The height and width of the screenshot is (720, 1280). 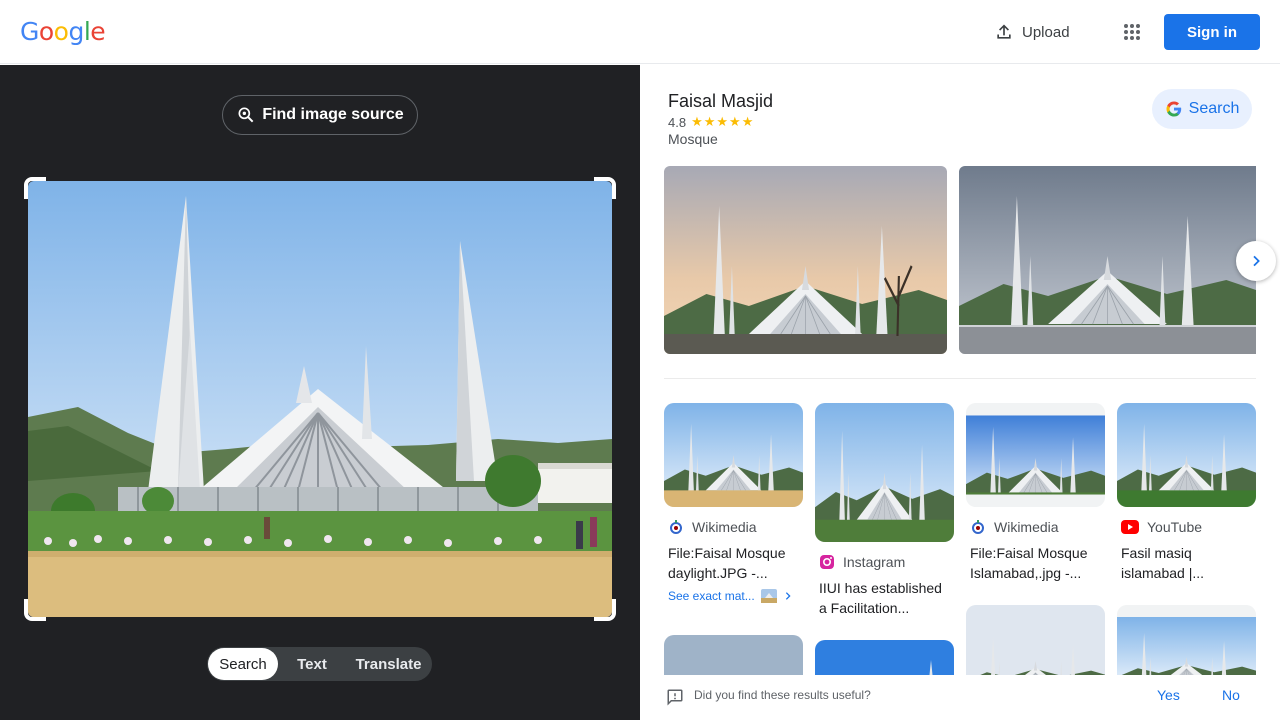 What do you see at coordinates (1046, 32) in the screenshot?
I see `upload-label: Upload` at bounding box center [1046, 32].